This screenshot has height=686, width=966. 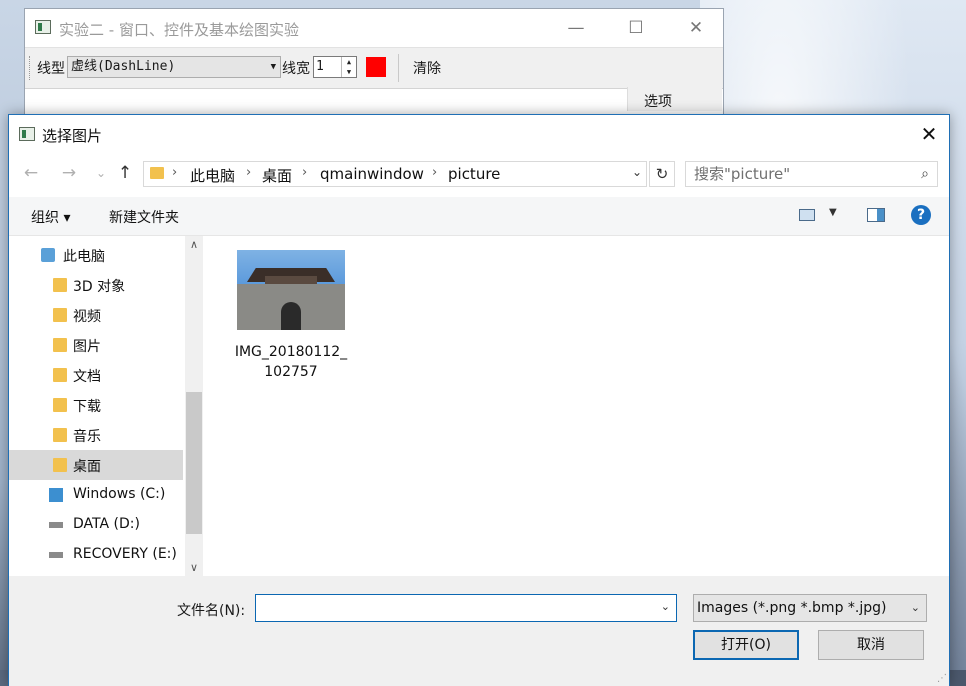 I want to click on clear-button: 清除, so click(x=427, y=68).